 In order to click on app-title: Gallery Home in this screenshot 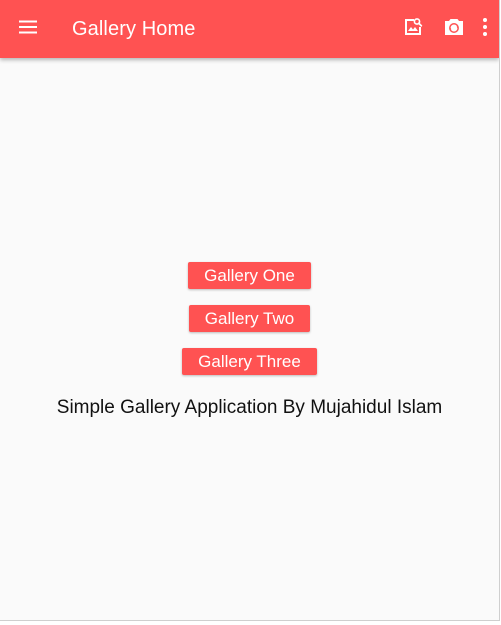, I will do `click(134, 28)`.